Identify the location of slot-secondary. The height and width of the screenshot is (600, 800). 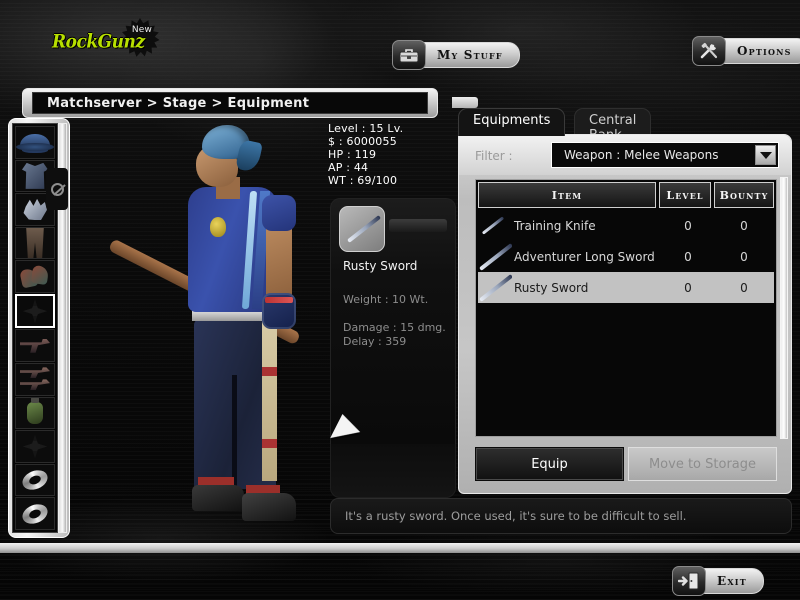
(35, 379).